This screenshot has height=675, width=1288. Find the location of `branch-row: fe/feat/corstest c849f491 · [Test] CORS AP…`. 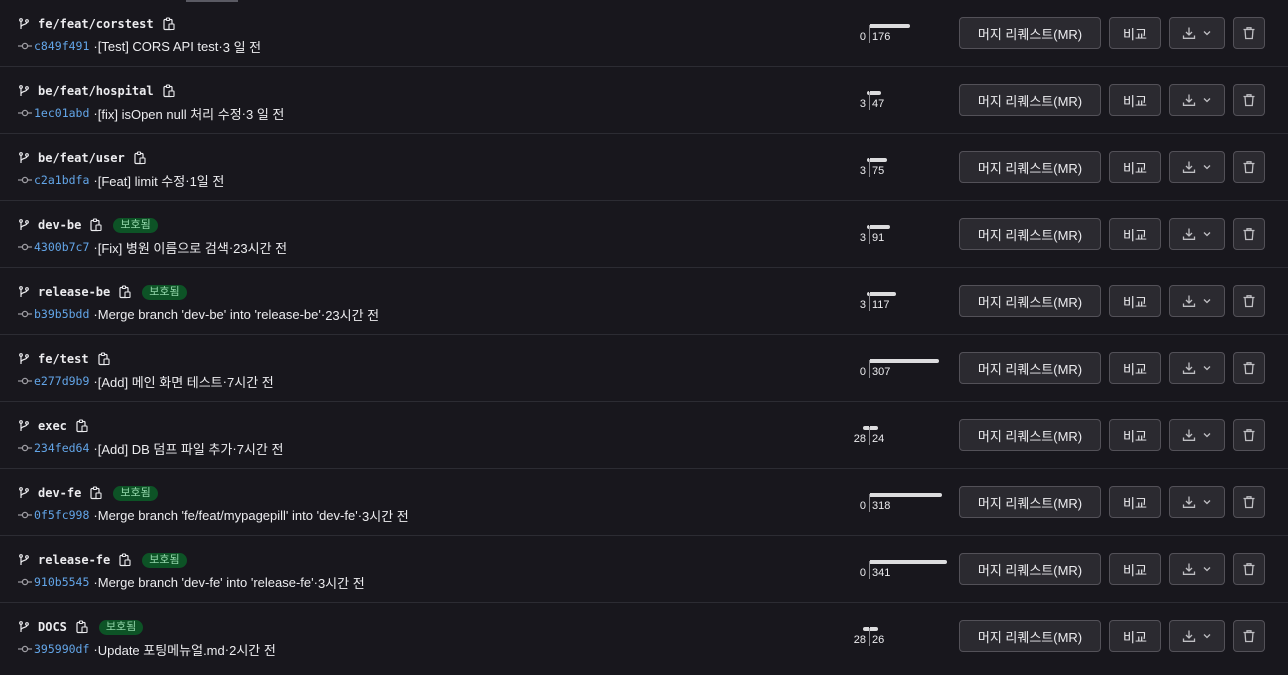

branch-row: fe/feat/corstest c849f491 · [Test] CORS AP… is located at coordinates (644, 33).